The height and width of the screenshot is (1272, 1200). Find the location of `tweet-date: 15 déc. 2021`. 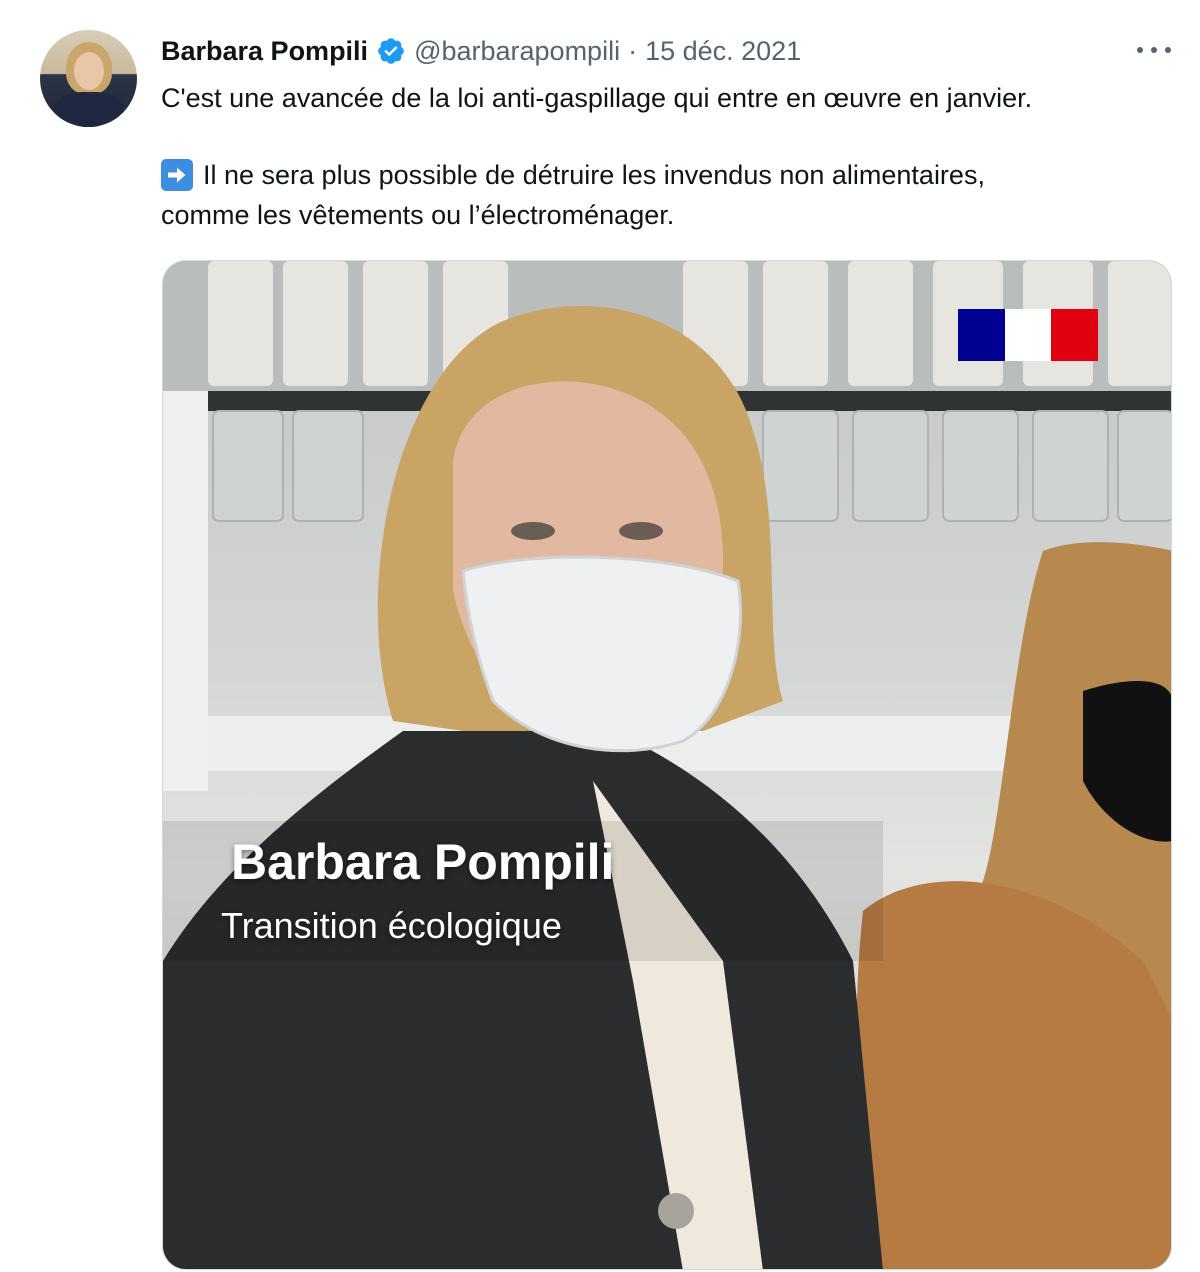

tweet-date: 15 déc. 2021 is located at coordinates (723, 51).